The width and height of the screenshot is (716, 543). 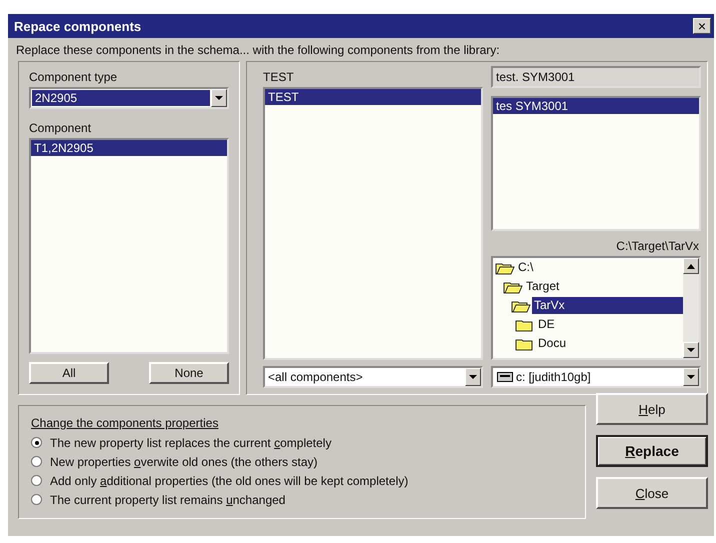 What do you see at coordinates (609, 343) in the screenshot?
I see `folder-item: Docu` at bounding box center [609, 343].